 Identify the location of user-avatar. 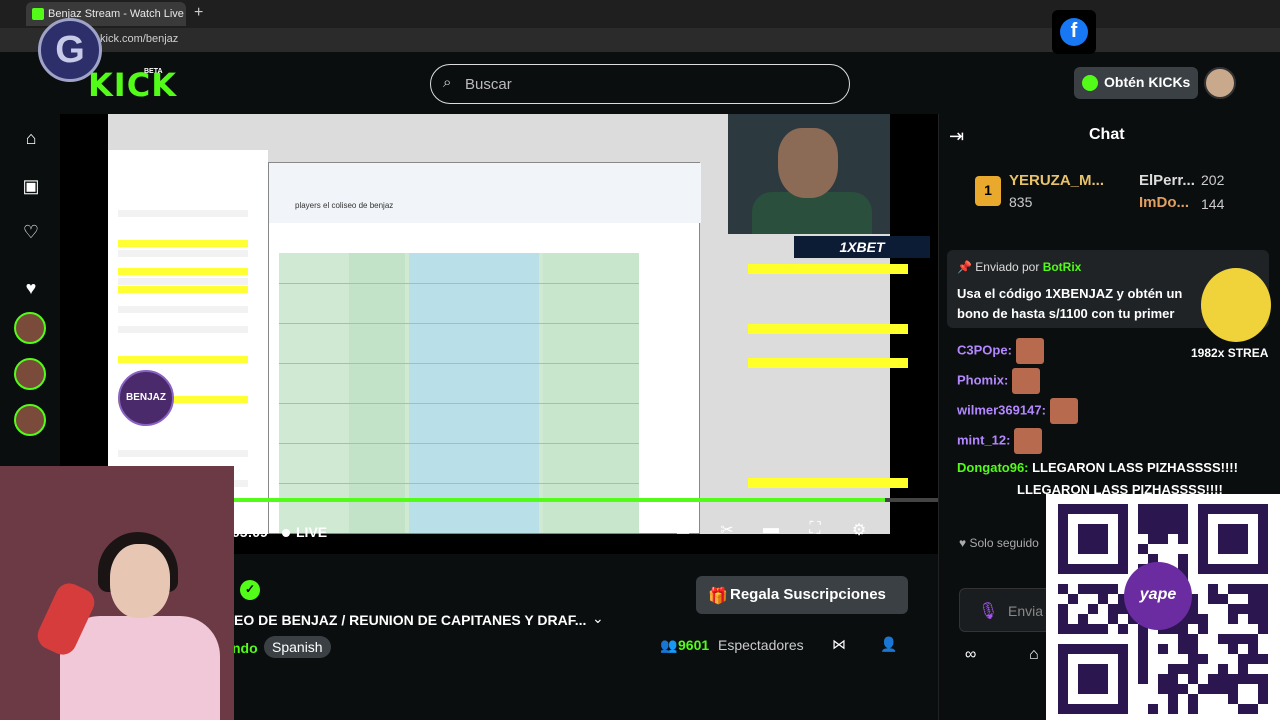
(1220, 83).